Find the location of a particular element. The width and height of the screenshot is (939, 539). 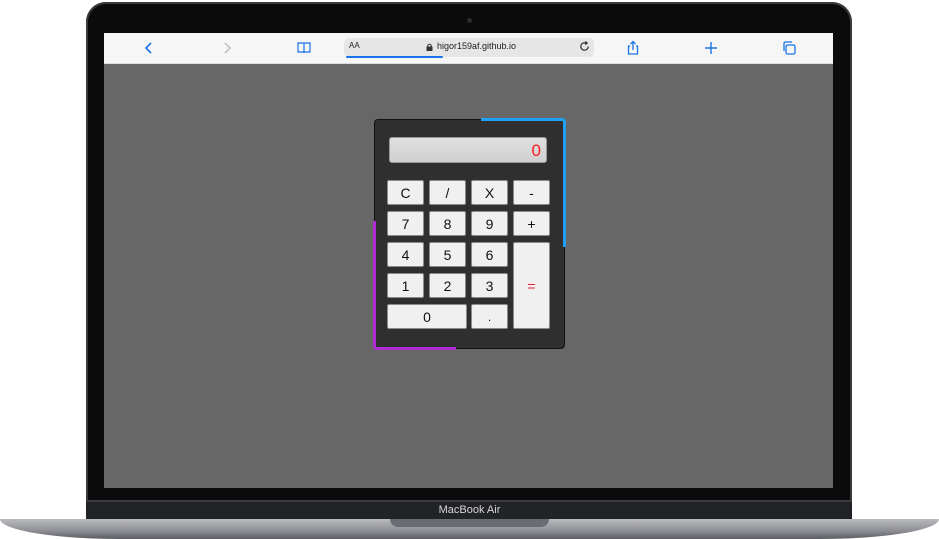

key-clear: C is located at coordinates (405, 192).